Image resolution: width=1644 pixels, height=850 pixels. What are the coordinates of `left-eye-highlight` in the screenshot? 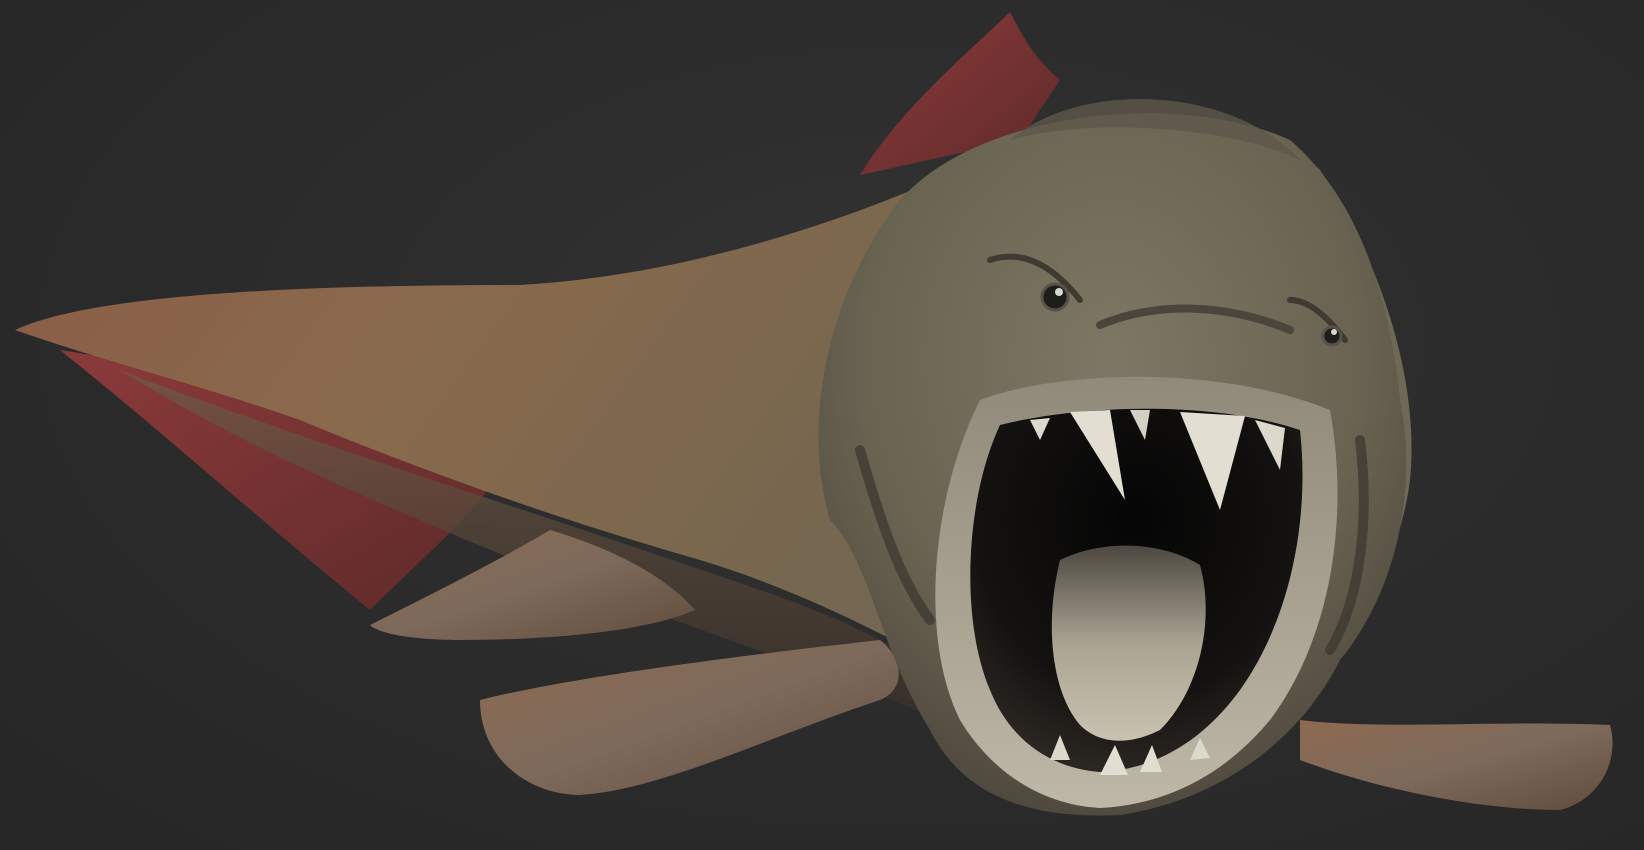 It's located at (1059, 292).